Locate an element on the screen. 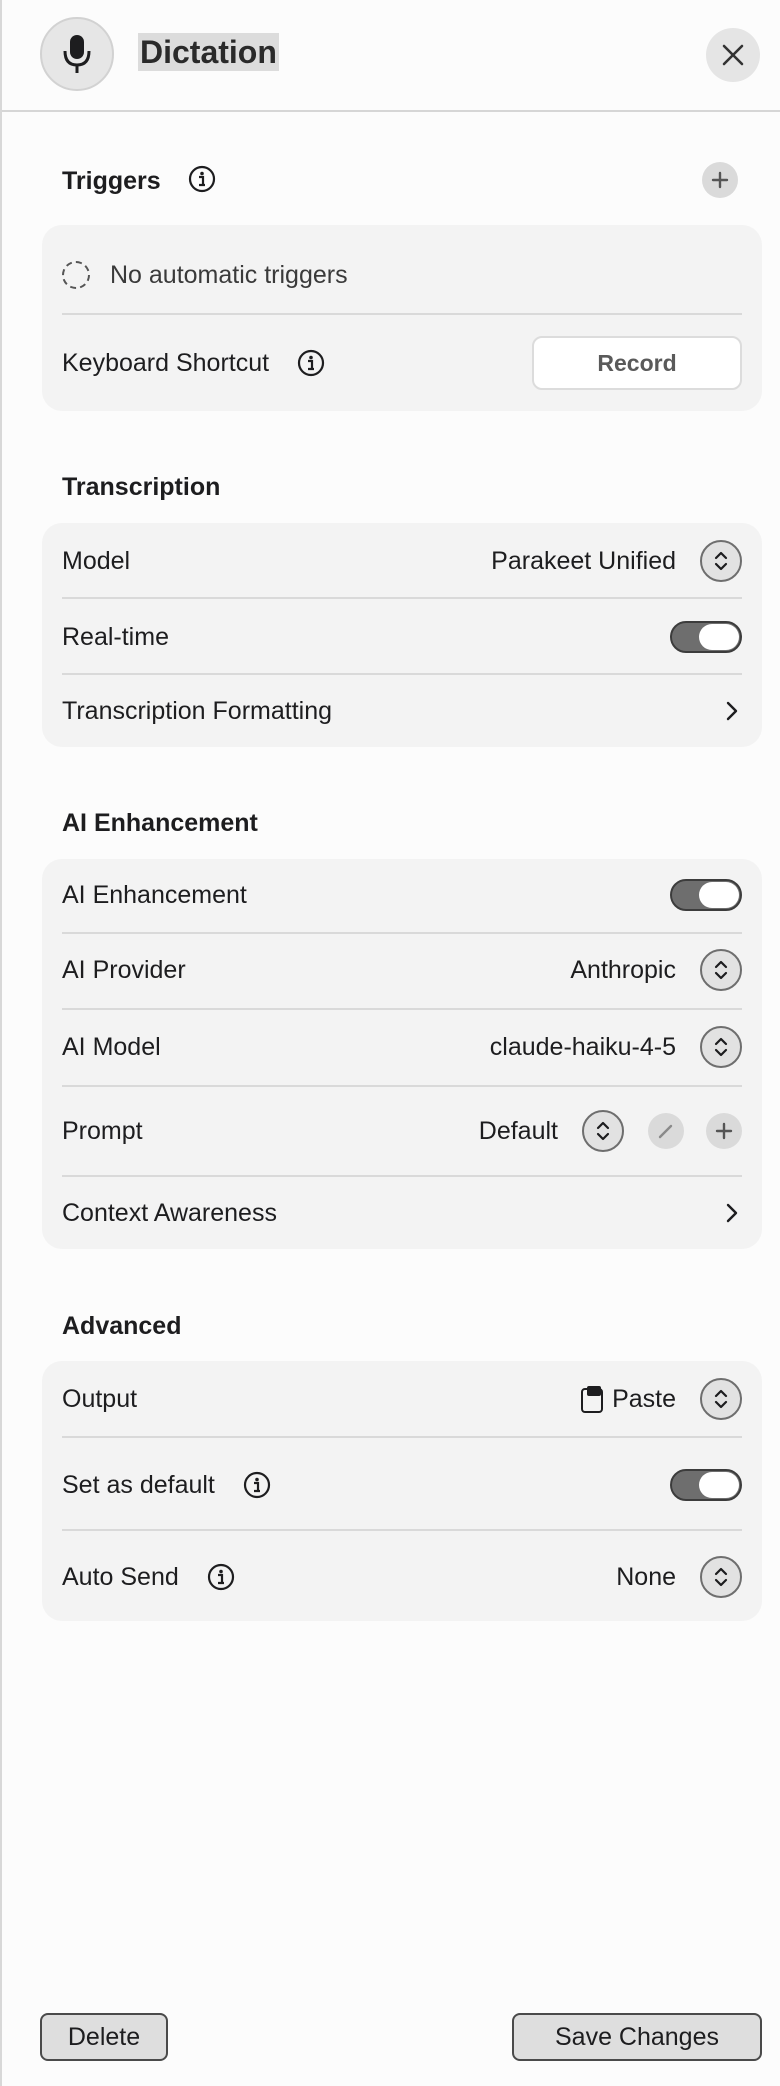 Image resolution: width=780 pixels, height=2086 pixels. prompt-stepper is located at coordinates (603, 1131).